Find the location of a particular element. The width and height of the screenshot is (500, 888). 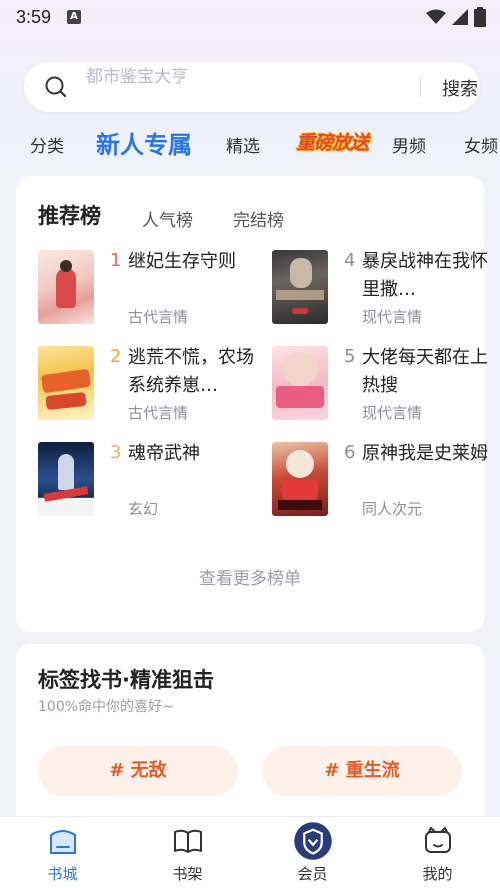

book-title: 魂帝武神 is located at coordinates (193, 454).